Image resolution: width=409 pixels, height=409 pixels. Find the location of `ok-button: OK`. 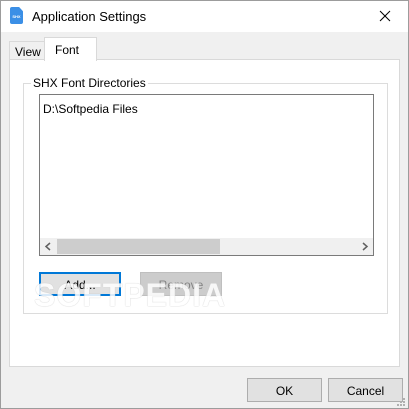

ok-button: OK is located at coordinates (284, 390).